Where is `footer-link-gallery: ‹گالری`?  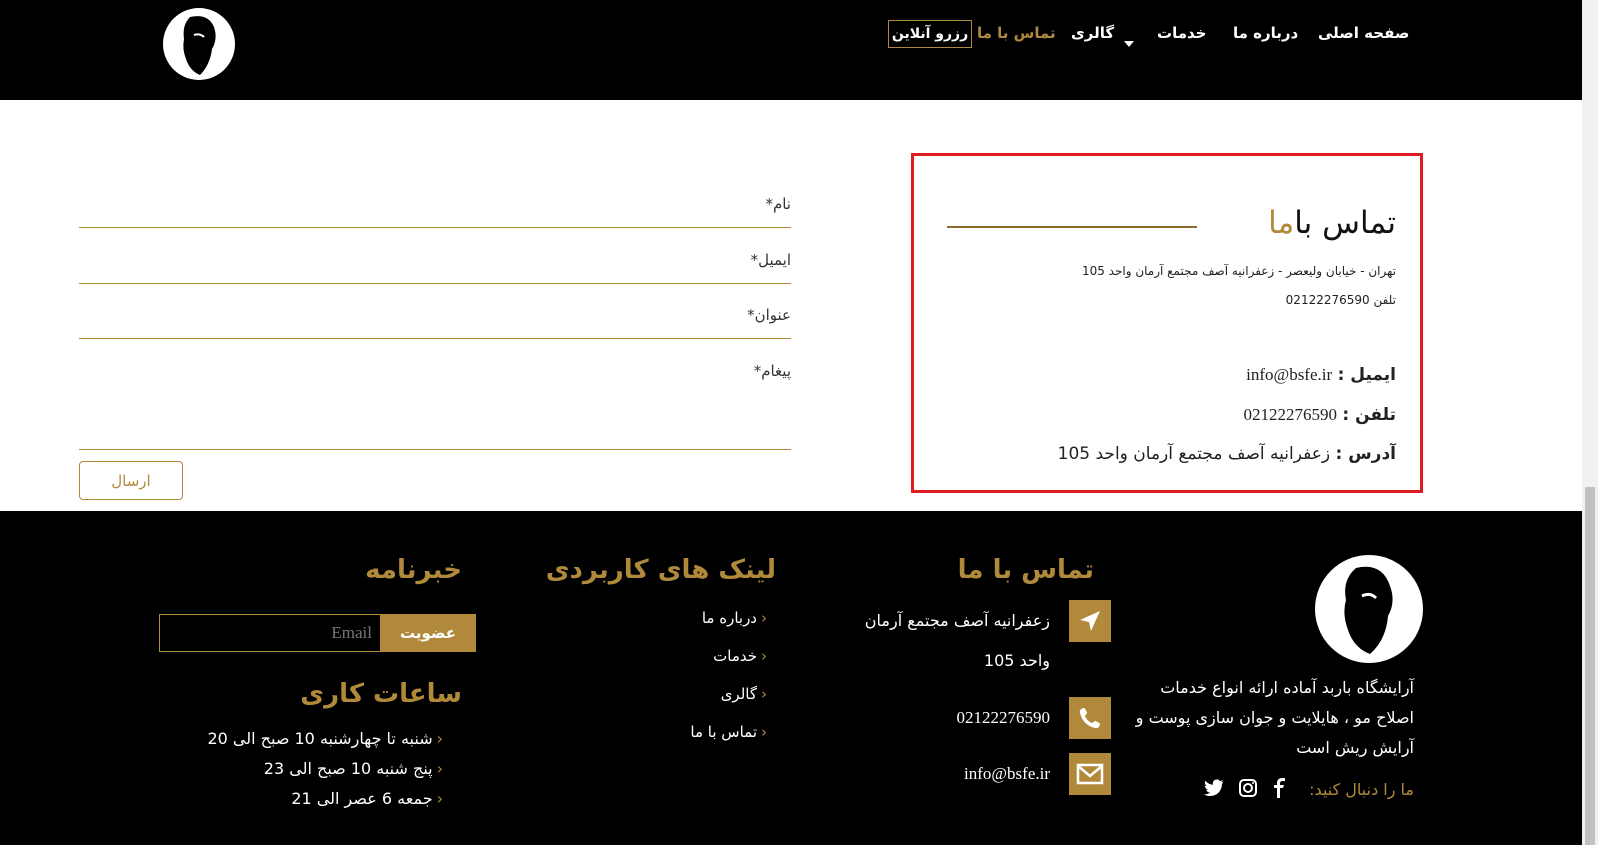 footer-link-gallery: ‹گالری is located at coordinates (744, 694).